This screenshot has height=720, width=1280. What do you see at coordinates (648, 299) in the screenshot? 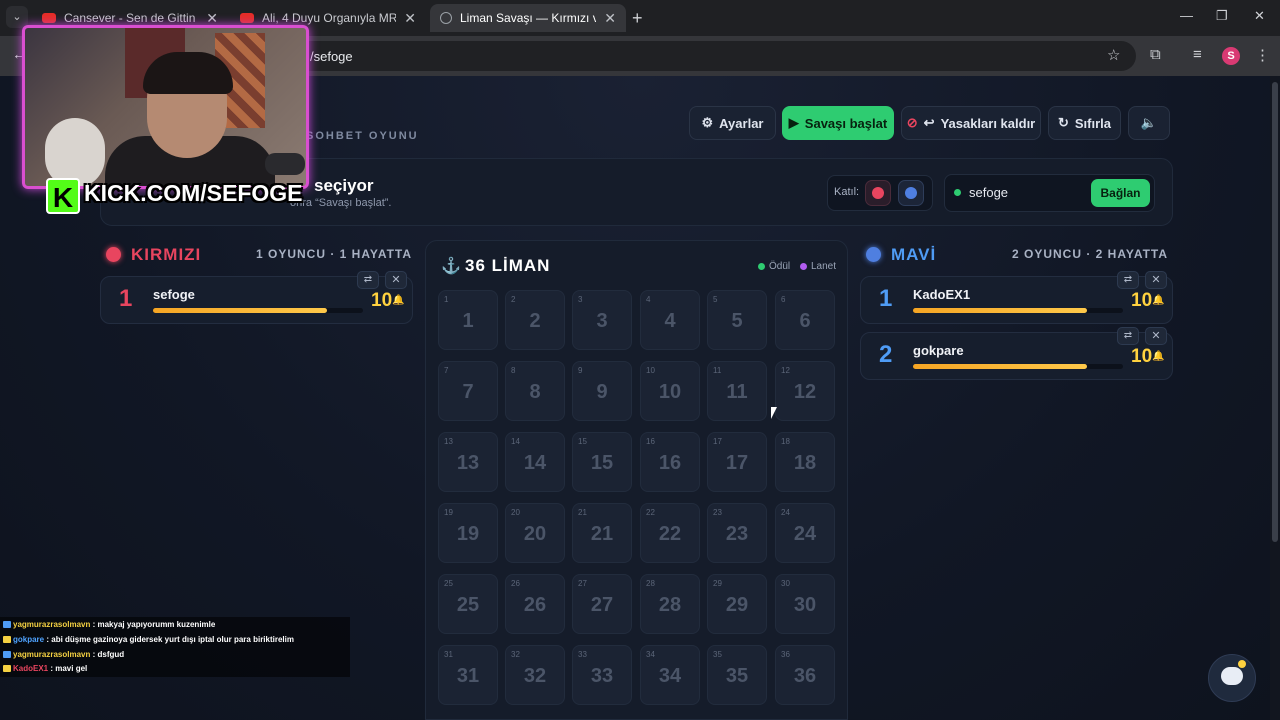
I see `port-index: 4` at bounding box center [648, 299].